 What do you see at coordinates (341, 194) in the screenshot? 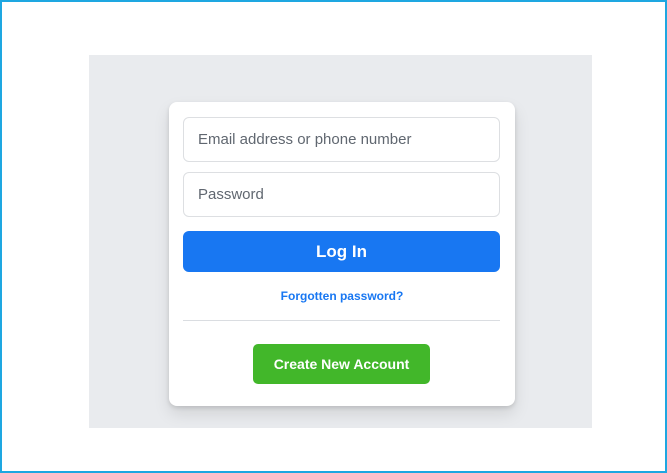
I see `password-field` at bounding box center [341, 194].